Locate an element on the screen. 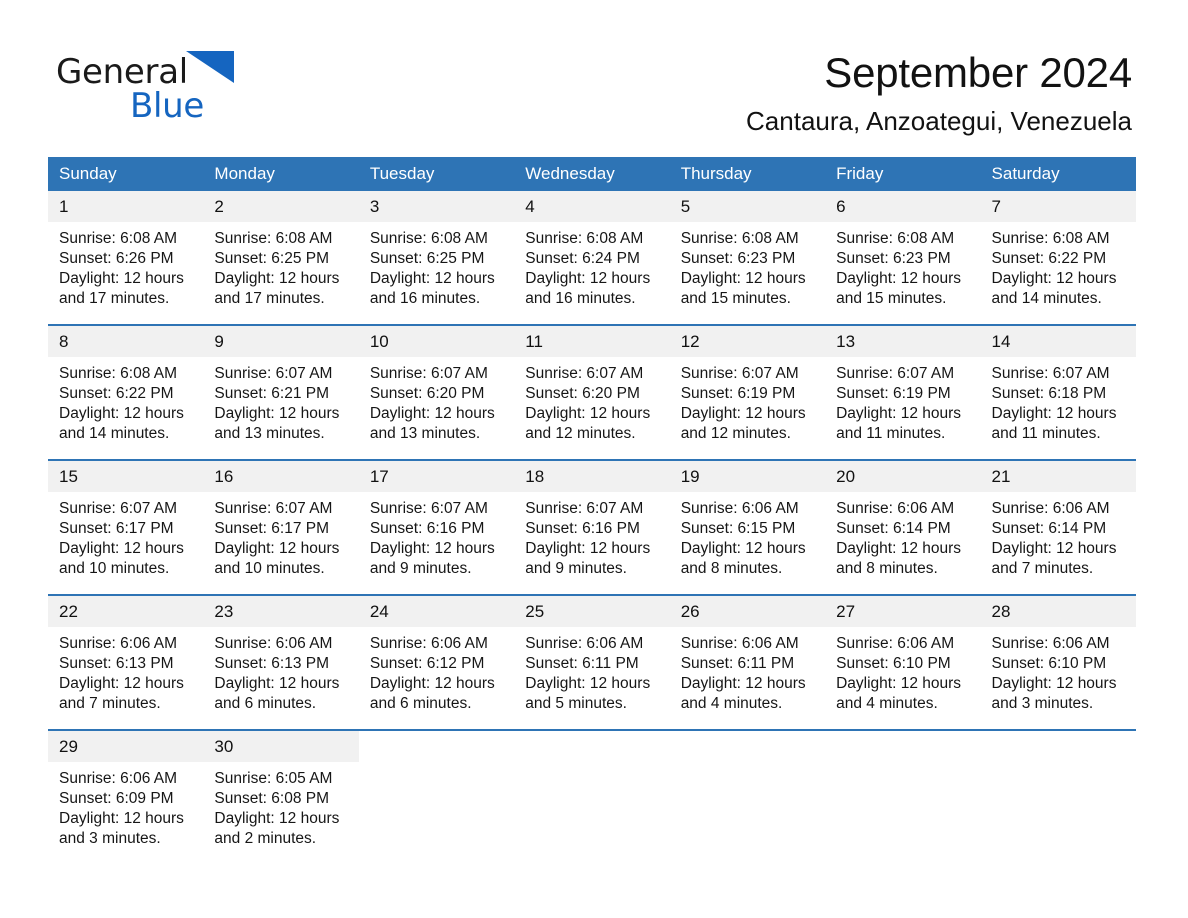 This screenshot has width=1188, height=918. sunset-text: Sunset: 6:20 PM is located at coordinates (427, 393).